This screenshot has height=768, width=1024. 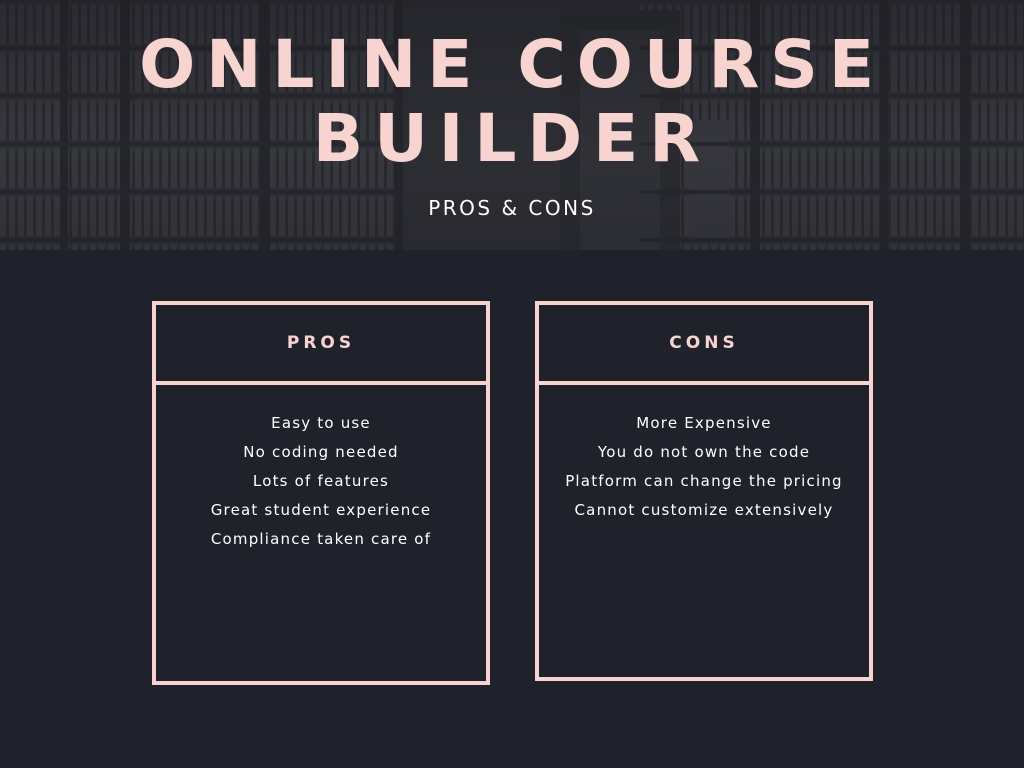 I want to click on pros-heading: PROS, so click(x=321, y=343).